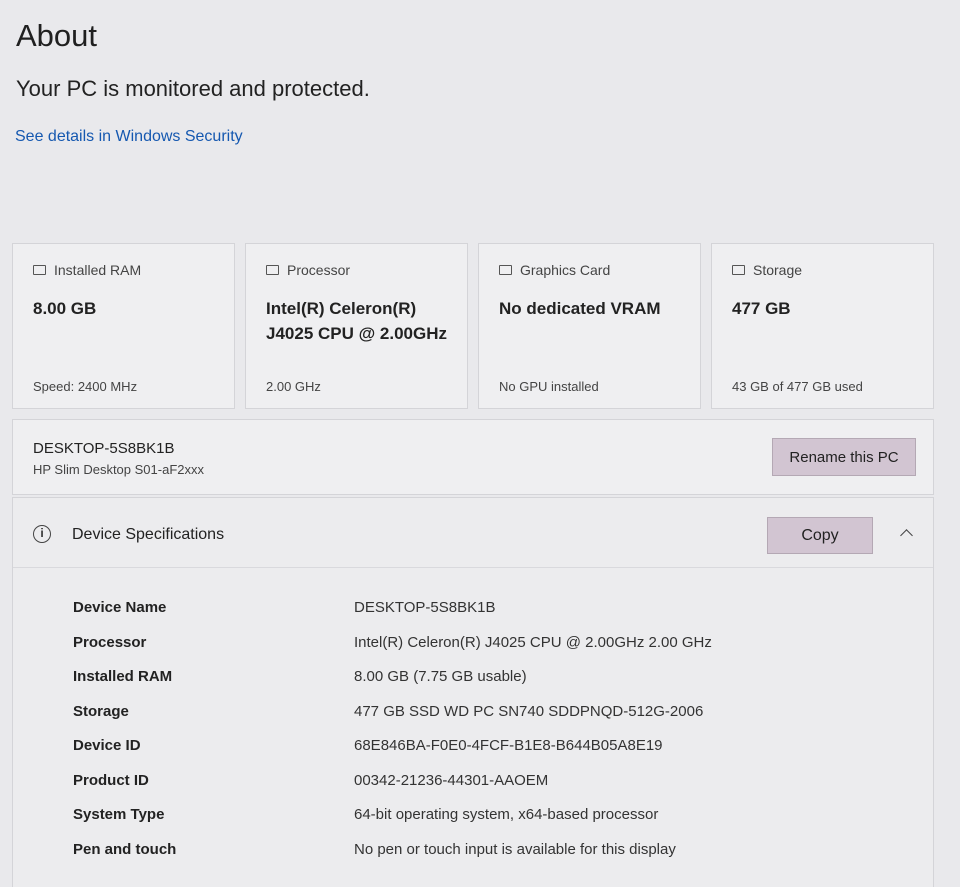 The height and width of the screenshot is (887, 960). I want to click on copy-button: Copy, so click(820, 535).